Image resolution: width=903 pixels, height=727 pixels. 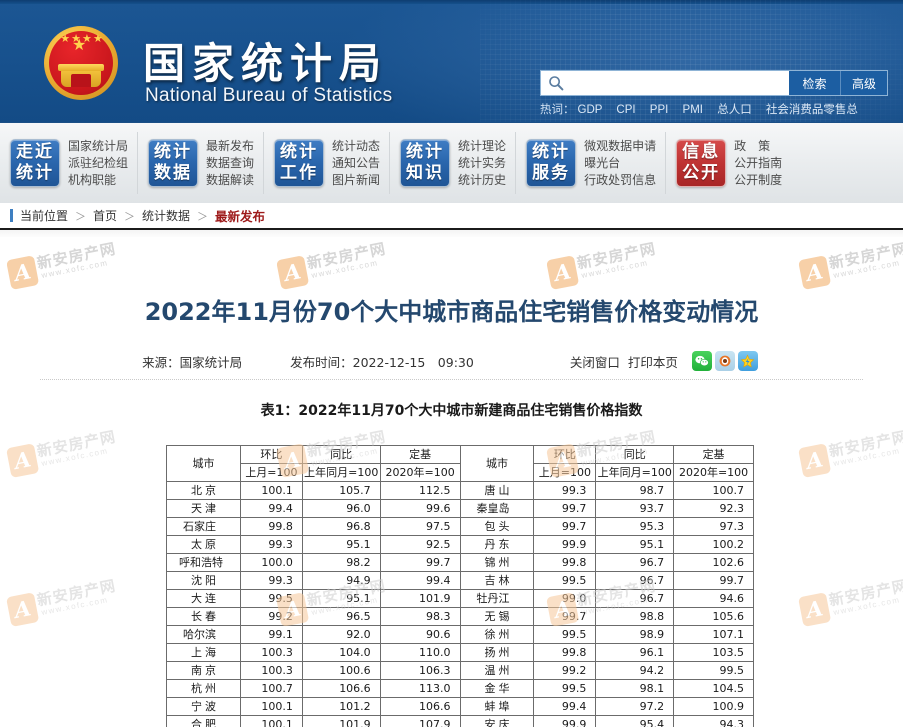 What do you see at coordinates (635, 526) in the screenshot?
I see `cell-yoy-right-2: 95.3` at bounding box center [635, 526].